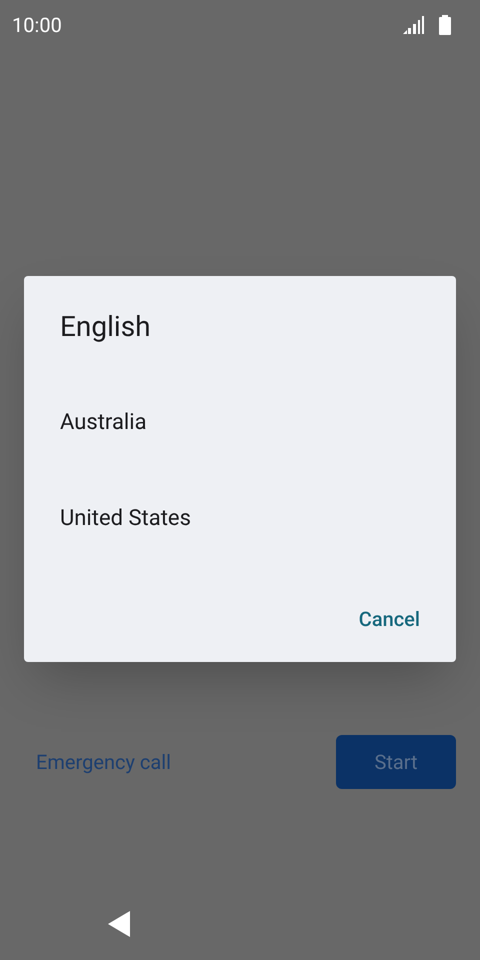 Image resolution: width=480 pixels, height=960 pixels. Describe the element at coordinates (119, 924) in the screenshot. I see `back-icon` at that location.